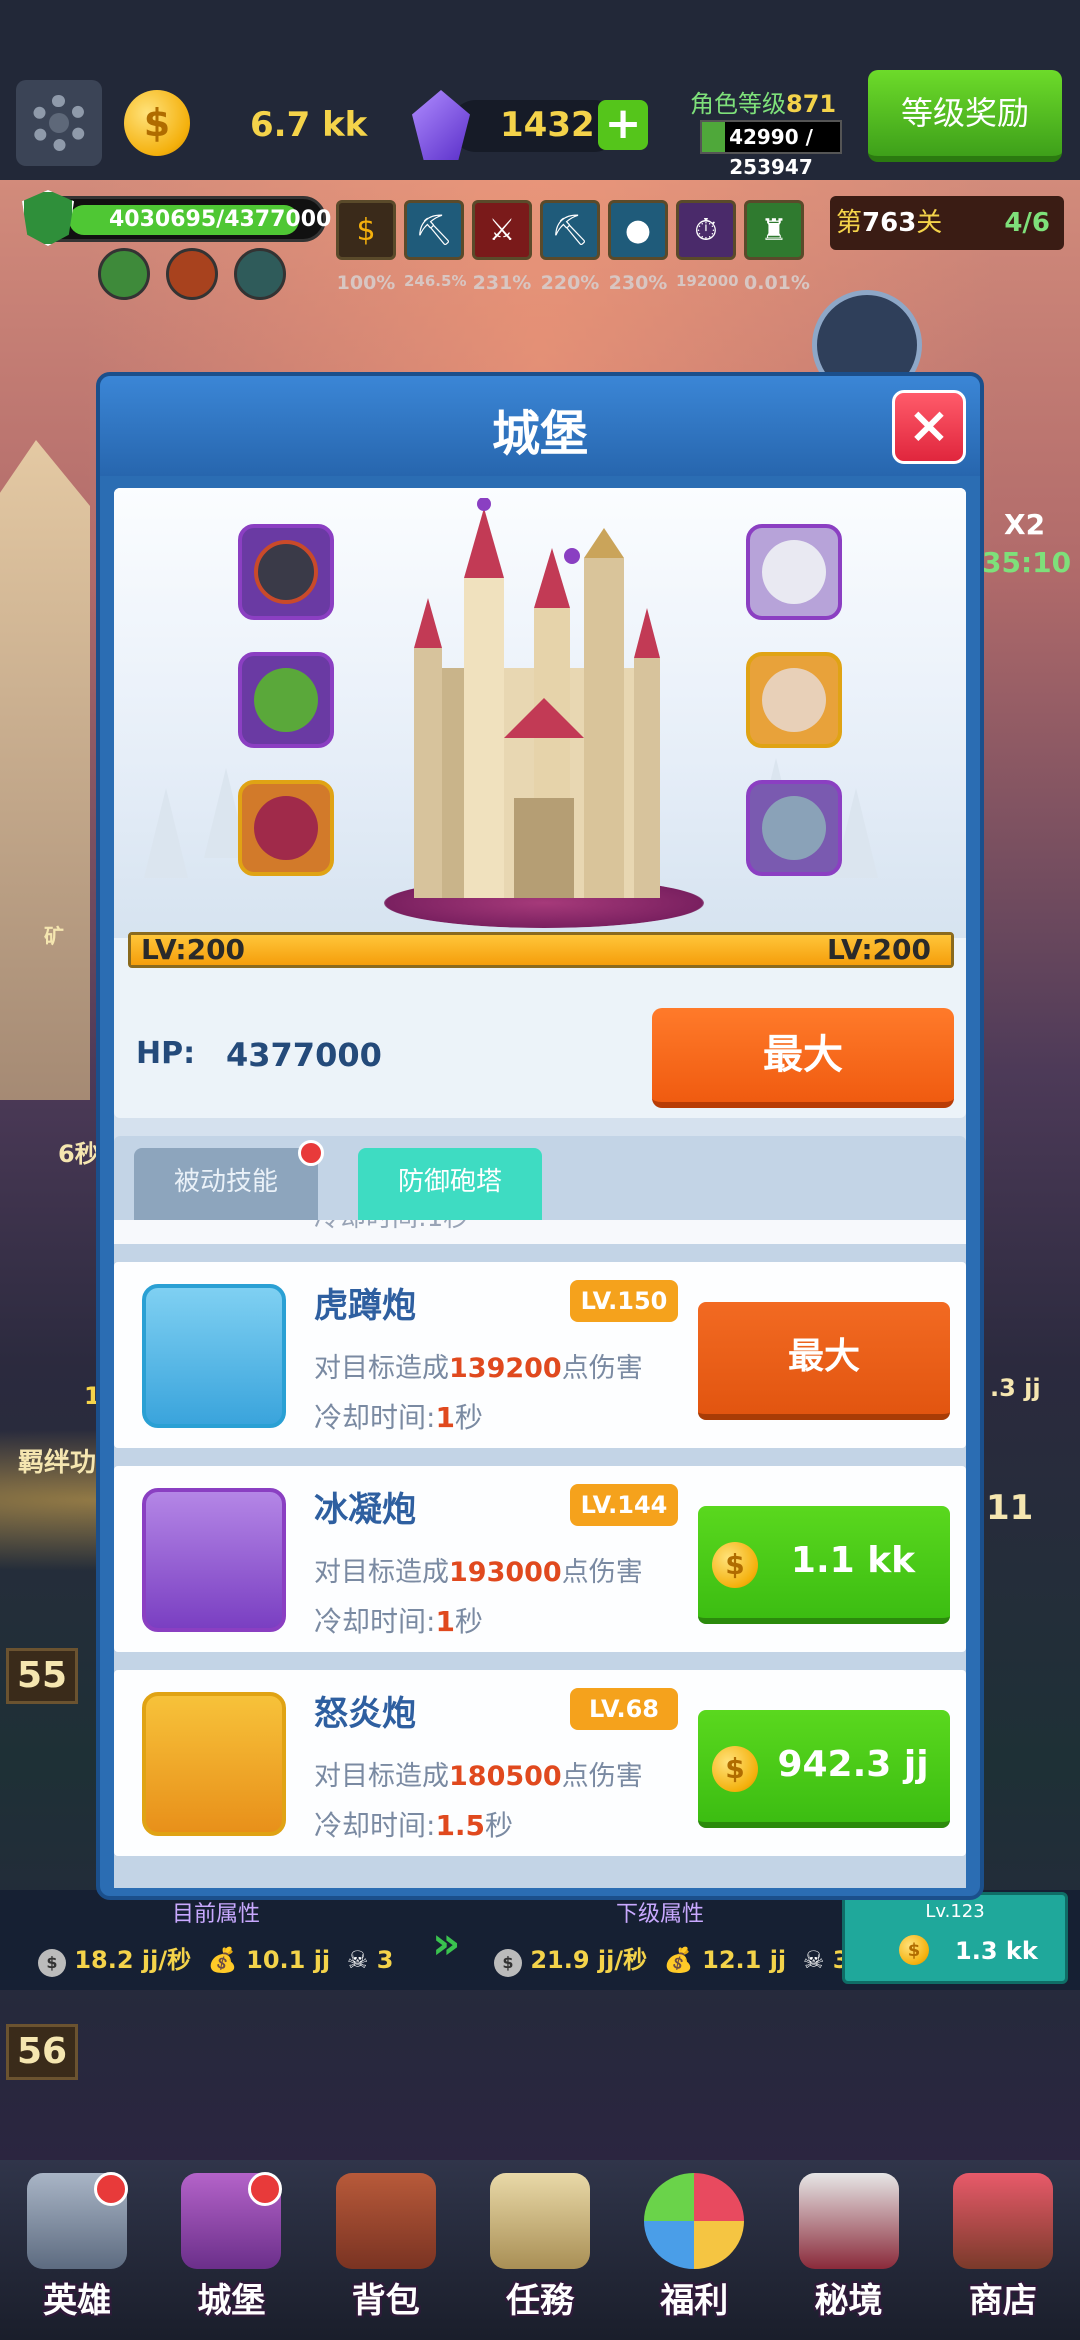 This screenshot has height=2340, width=1080. What do you see at coordinates (813, 1960) in the screenshot?
I see `skull-icon: ☠` at bounding box center [813, 1960].